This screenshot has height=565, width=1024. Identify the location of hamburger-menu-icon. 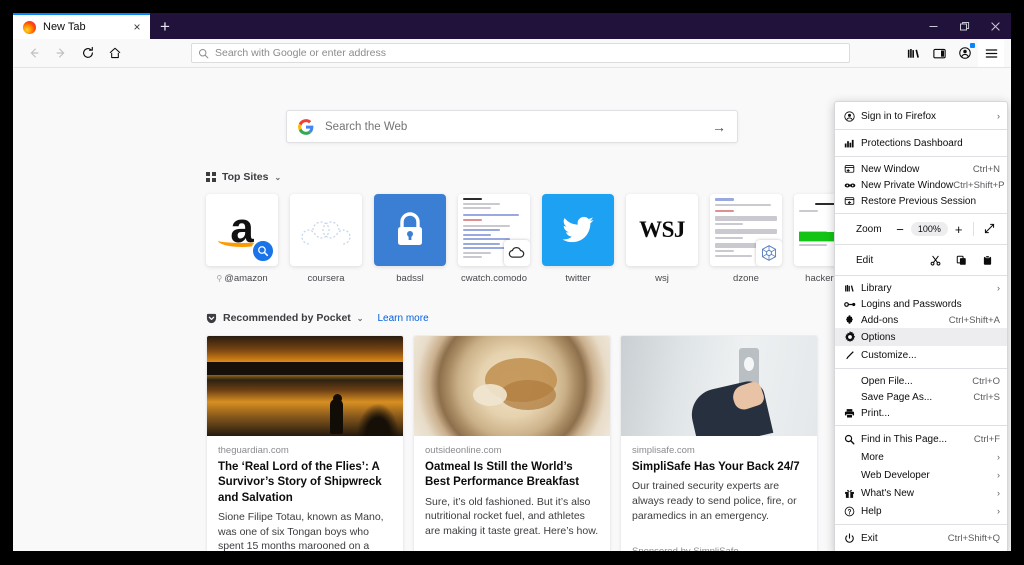
(991, 53).